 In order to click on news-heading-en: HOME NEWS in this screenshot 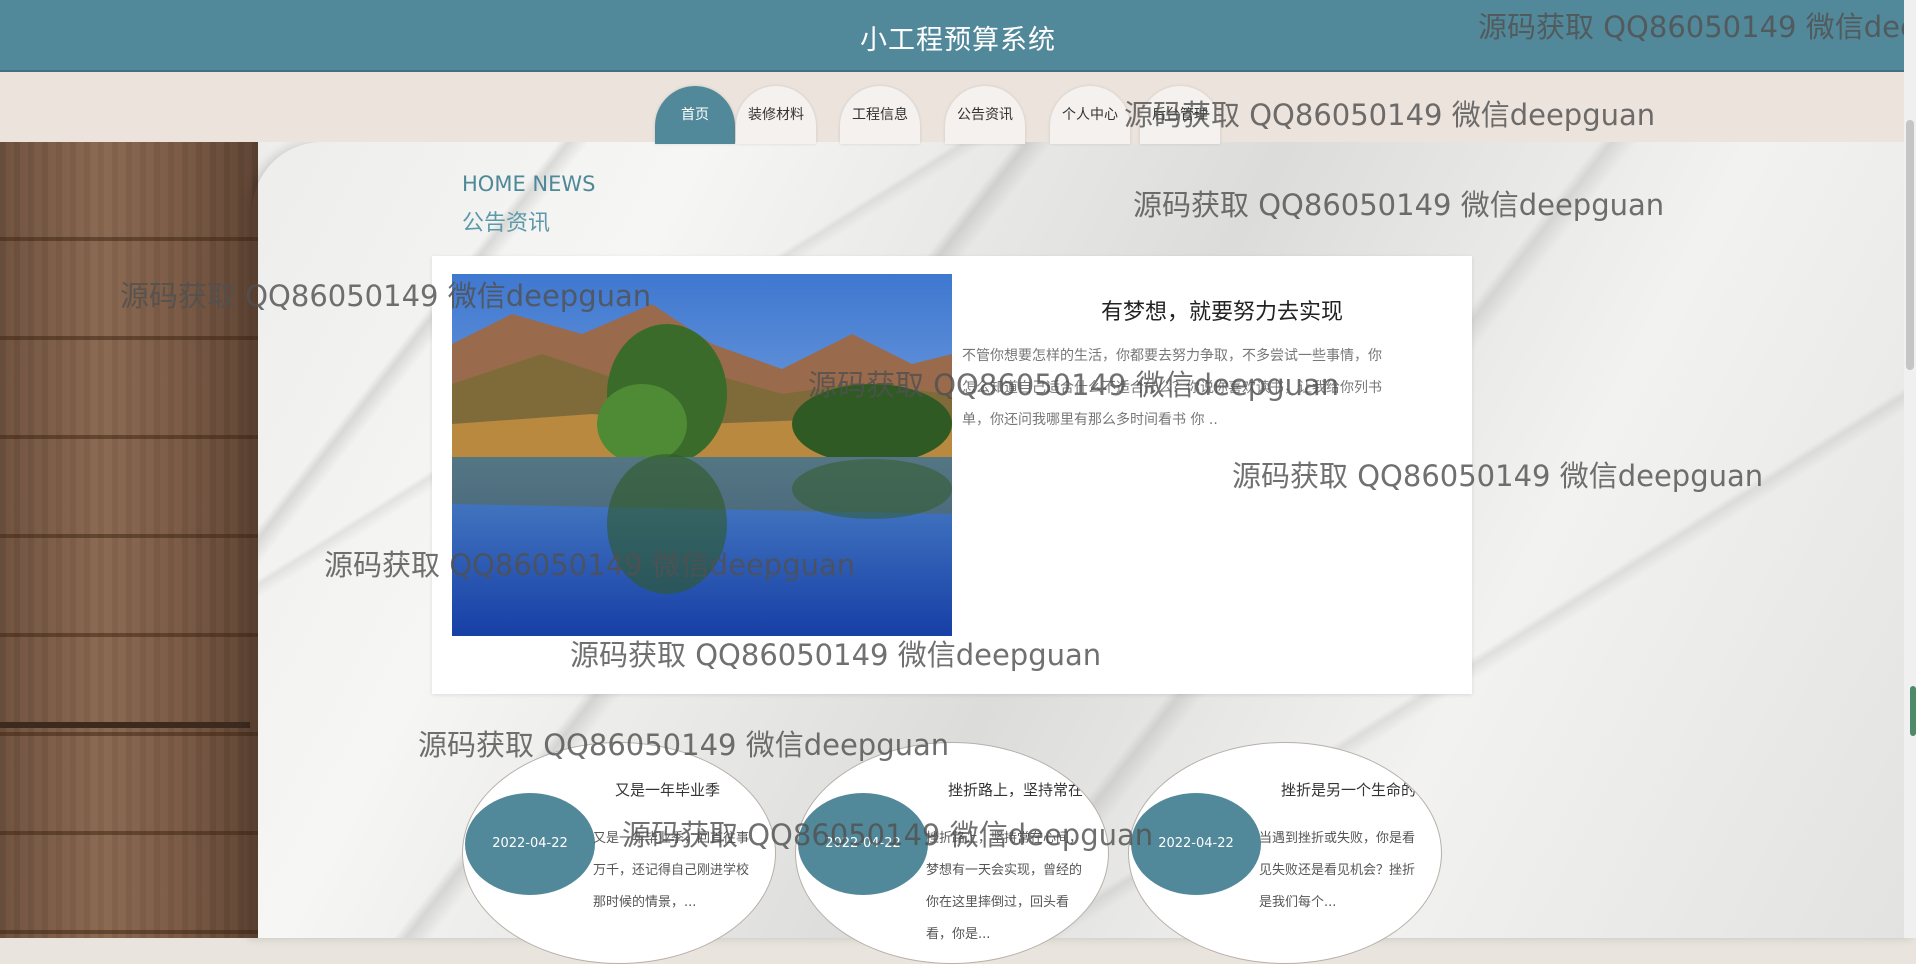, I will do `click(529, 184)`.